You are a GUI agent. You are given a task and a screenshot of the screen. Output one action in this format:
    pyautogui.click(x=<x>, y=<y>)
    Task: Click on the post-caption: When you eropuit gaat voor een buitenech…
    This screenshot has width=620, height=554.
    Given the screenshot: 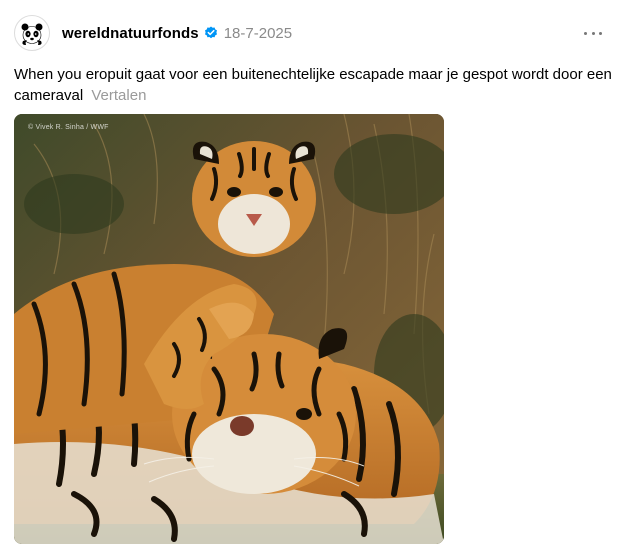 What is the action you would take?
    pyautogui.click(x=314, y=85)
    